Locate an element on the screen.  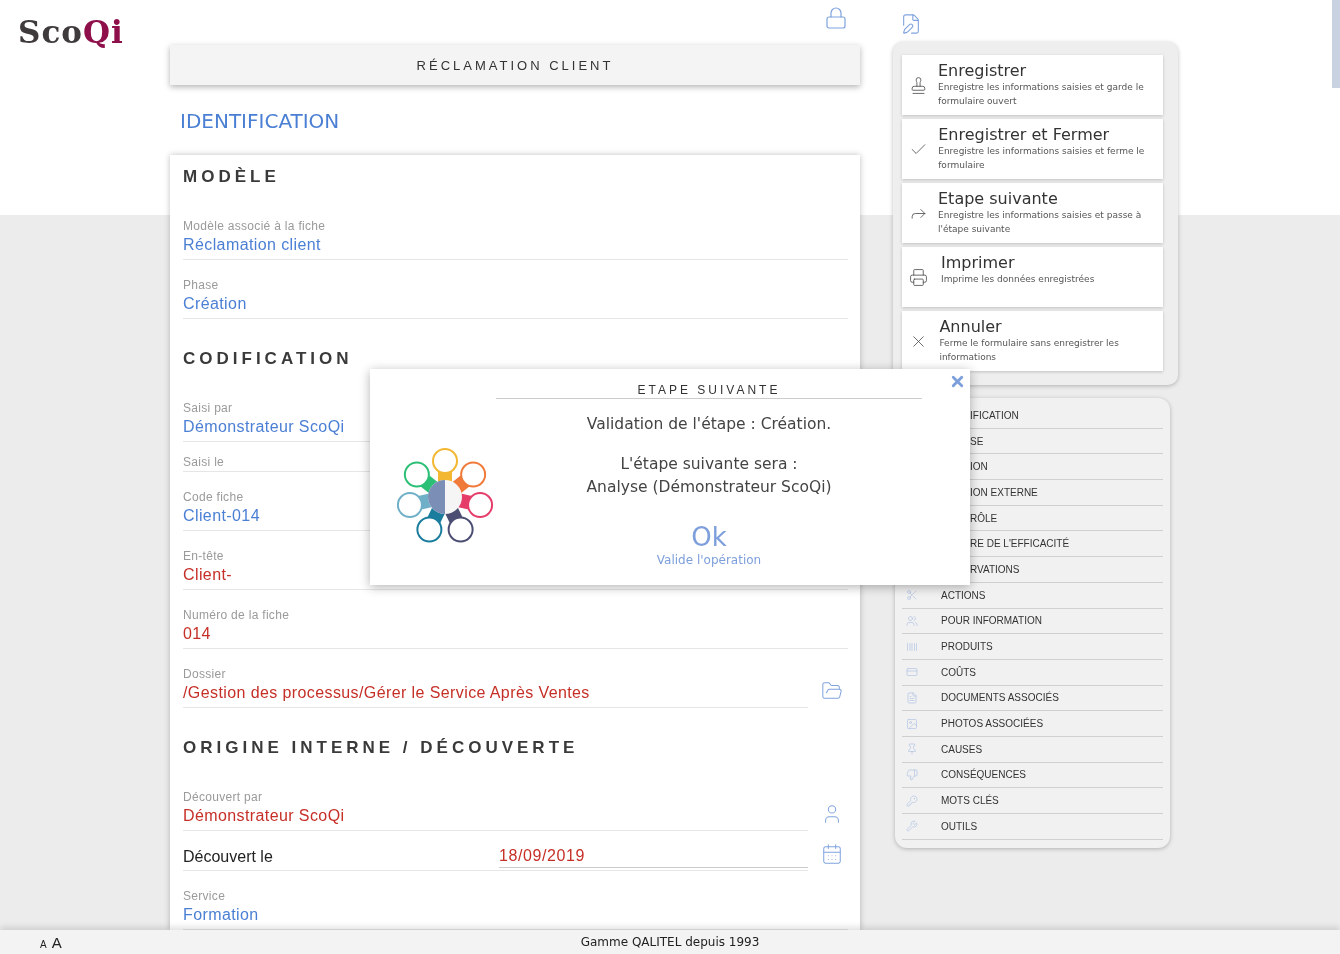
users-icon is located at coordinates (912, 620).